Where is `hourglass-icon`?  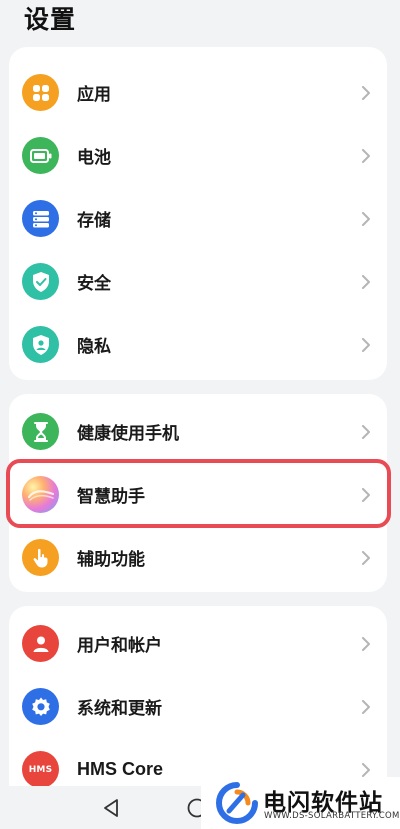
hourglass-icon is located at coordinates (40, 431).